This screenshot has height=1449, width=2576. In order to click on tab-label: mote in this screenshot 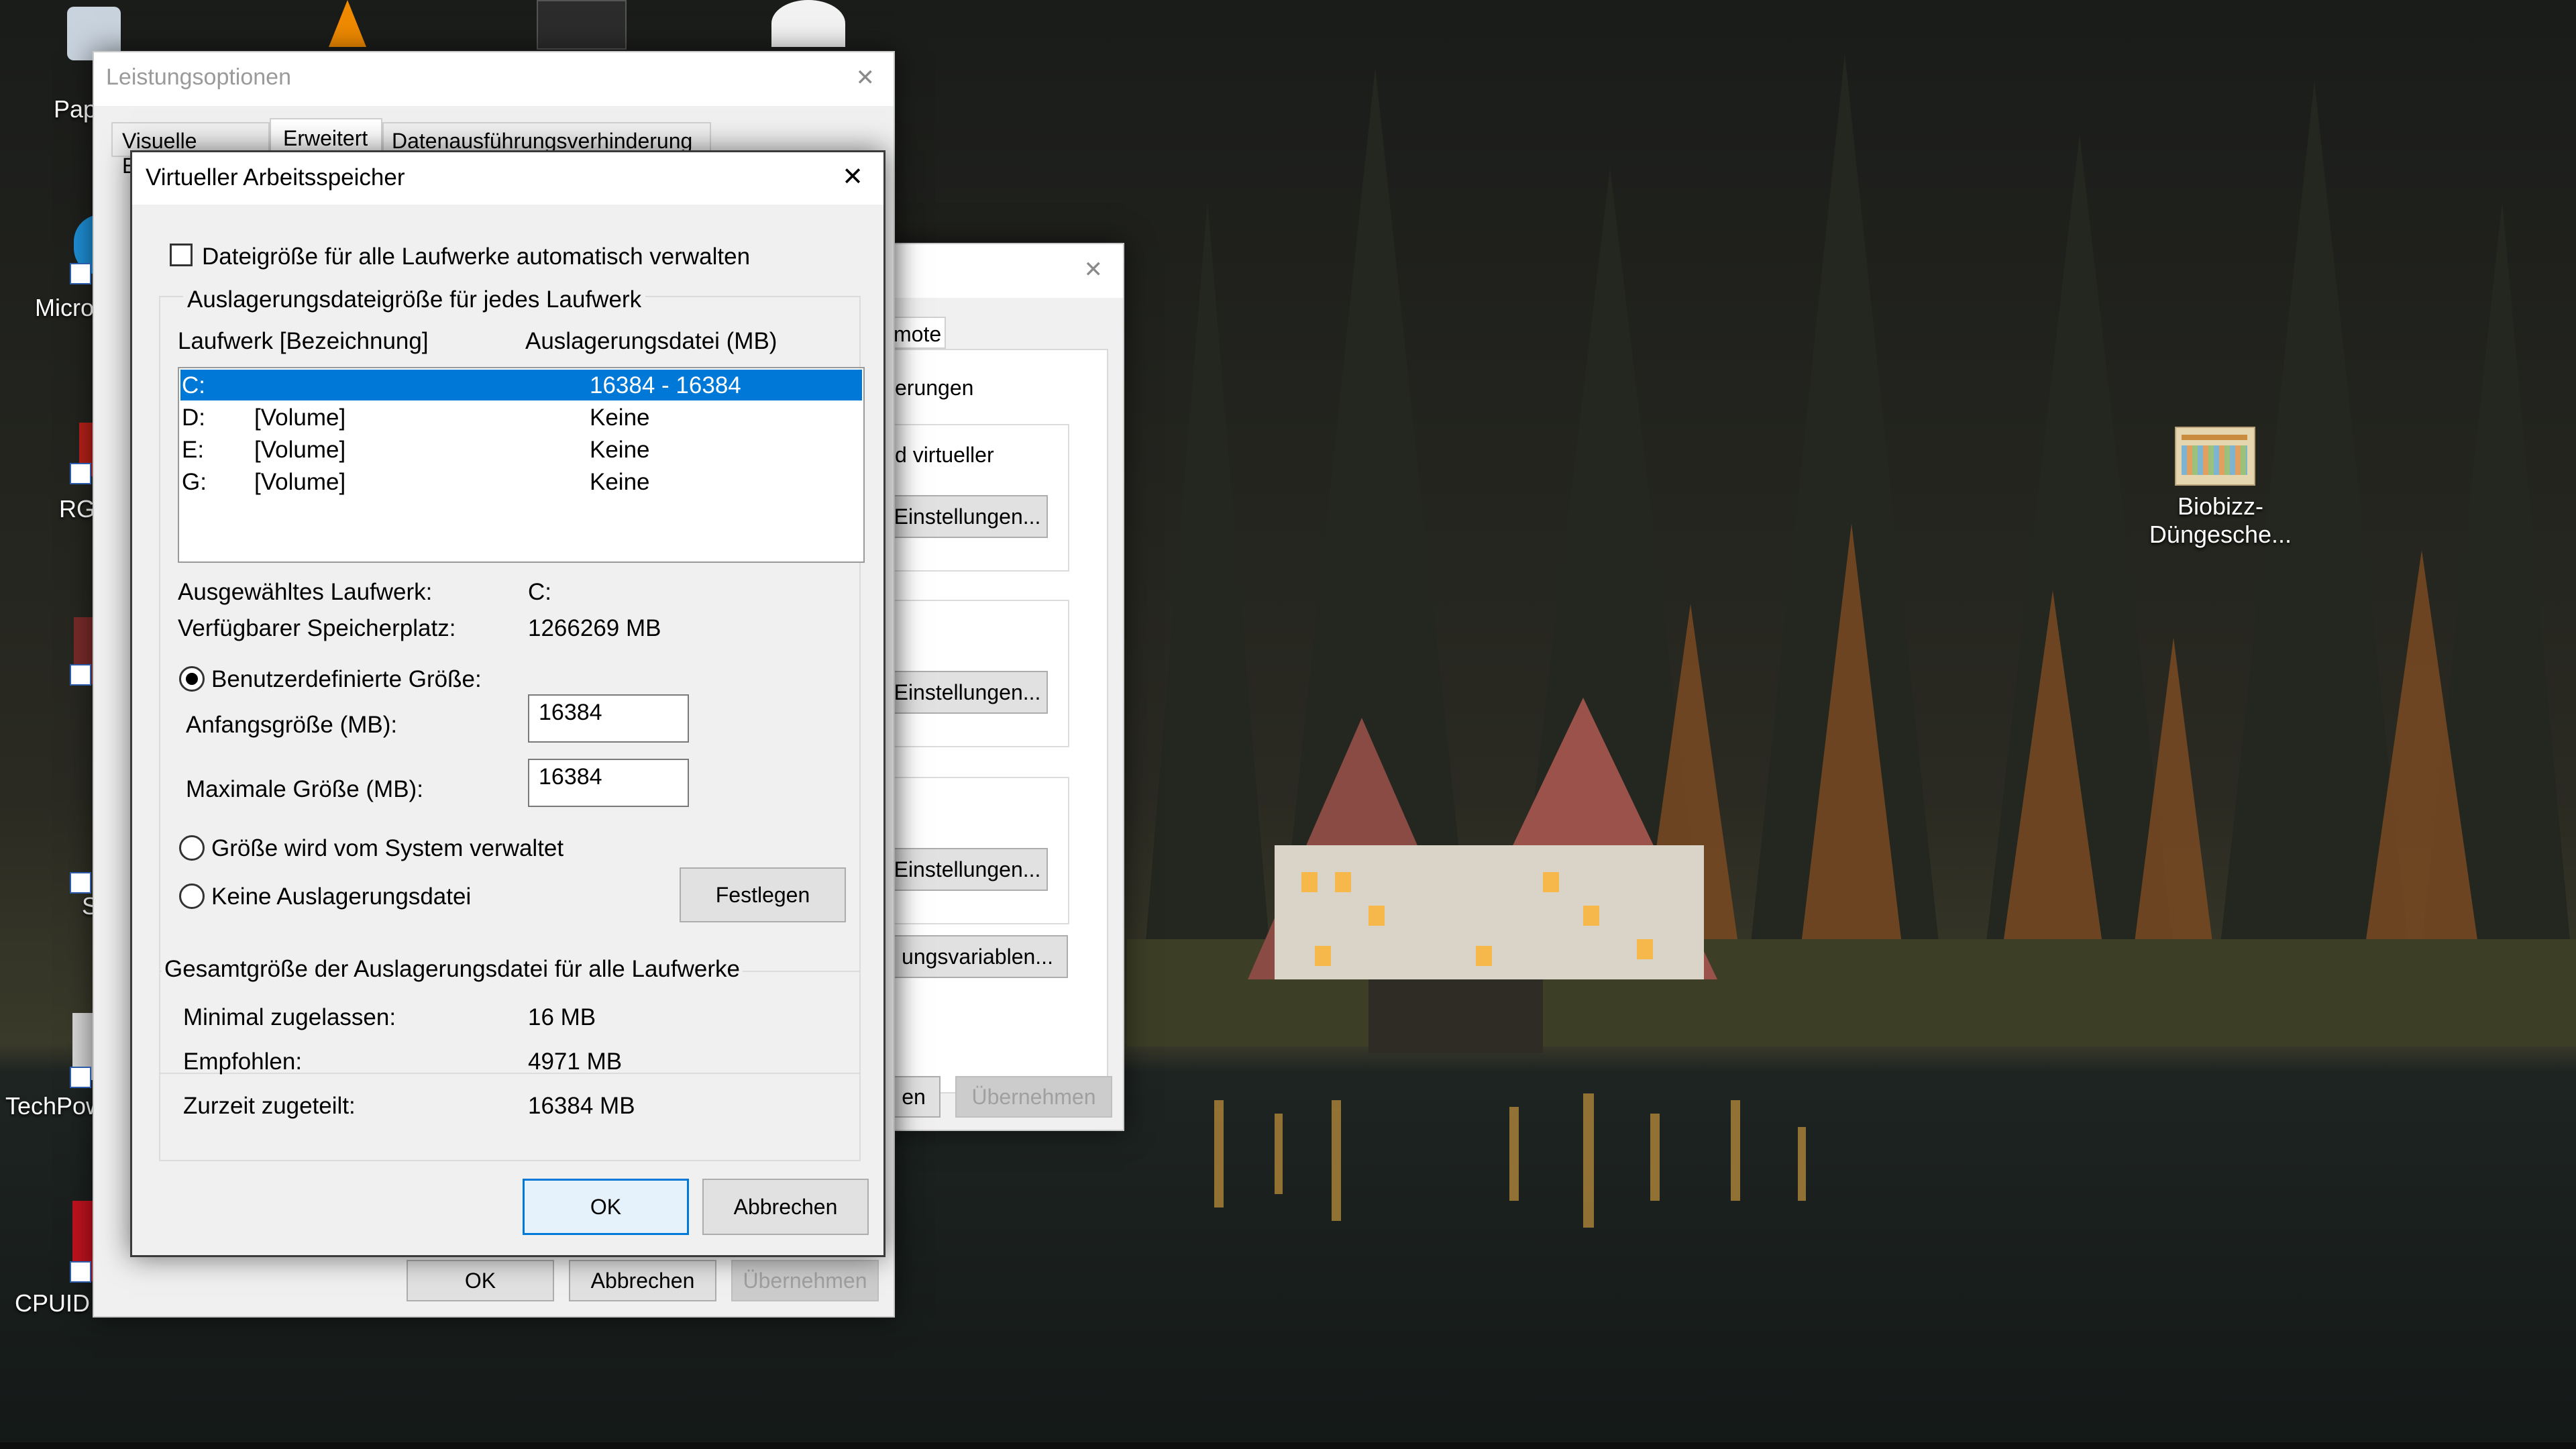, I will do `click(918, 334)`.